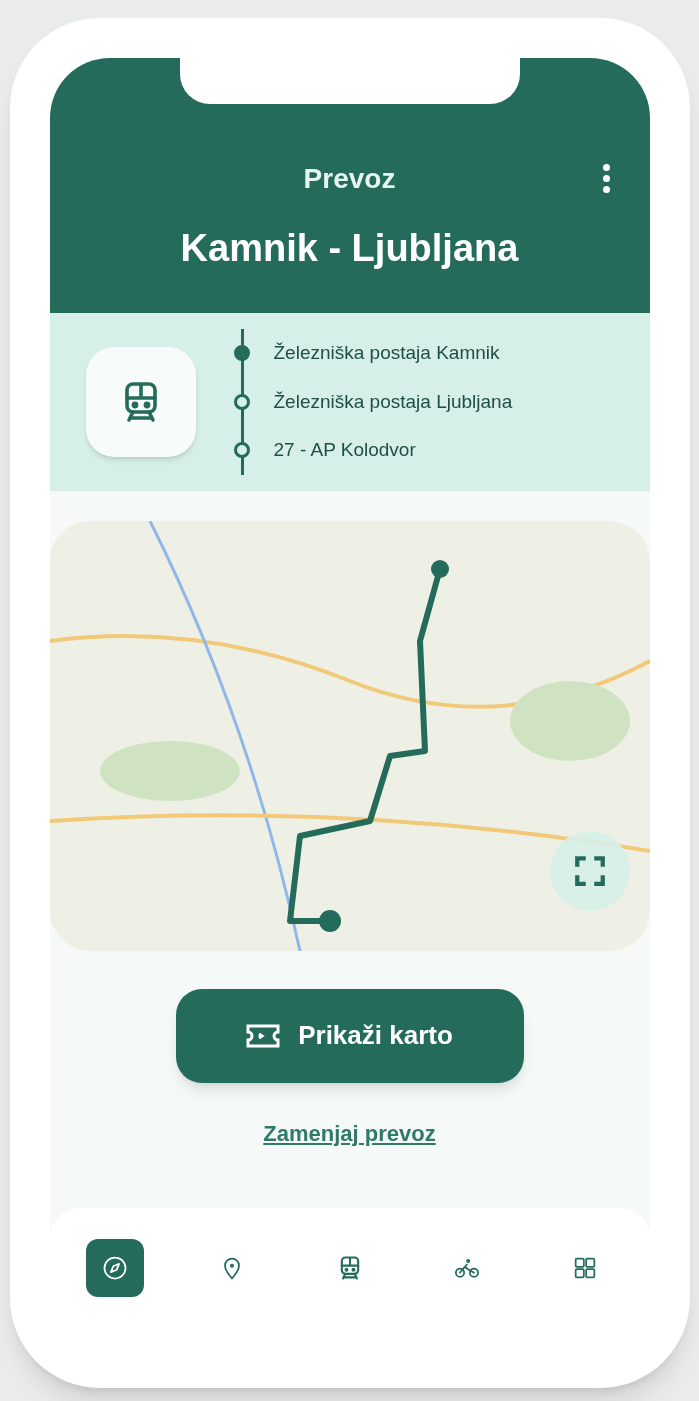  Describe the element at coordinates (349, 248) in the screenshot. I see `route-title: Kamnik - Ljubljana` at that location.